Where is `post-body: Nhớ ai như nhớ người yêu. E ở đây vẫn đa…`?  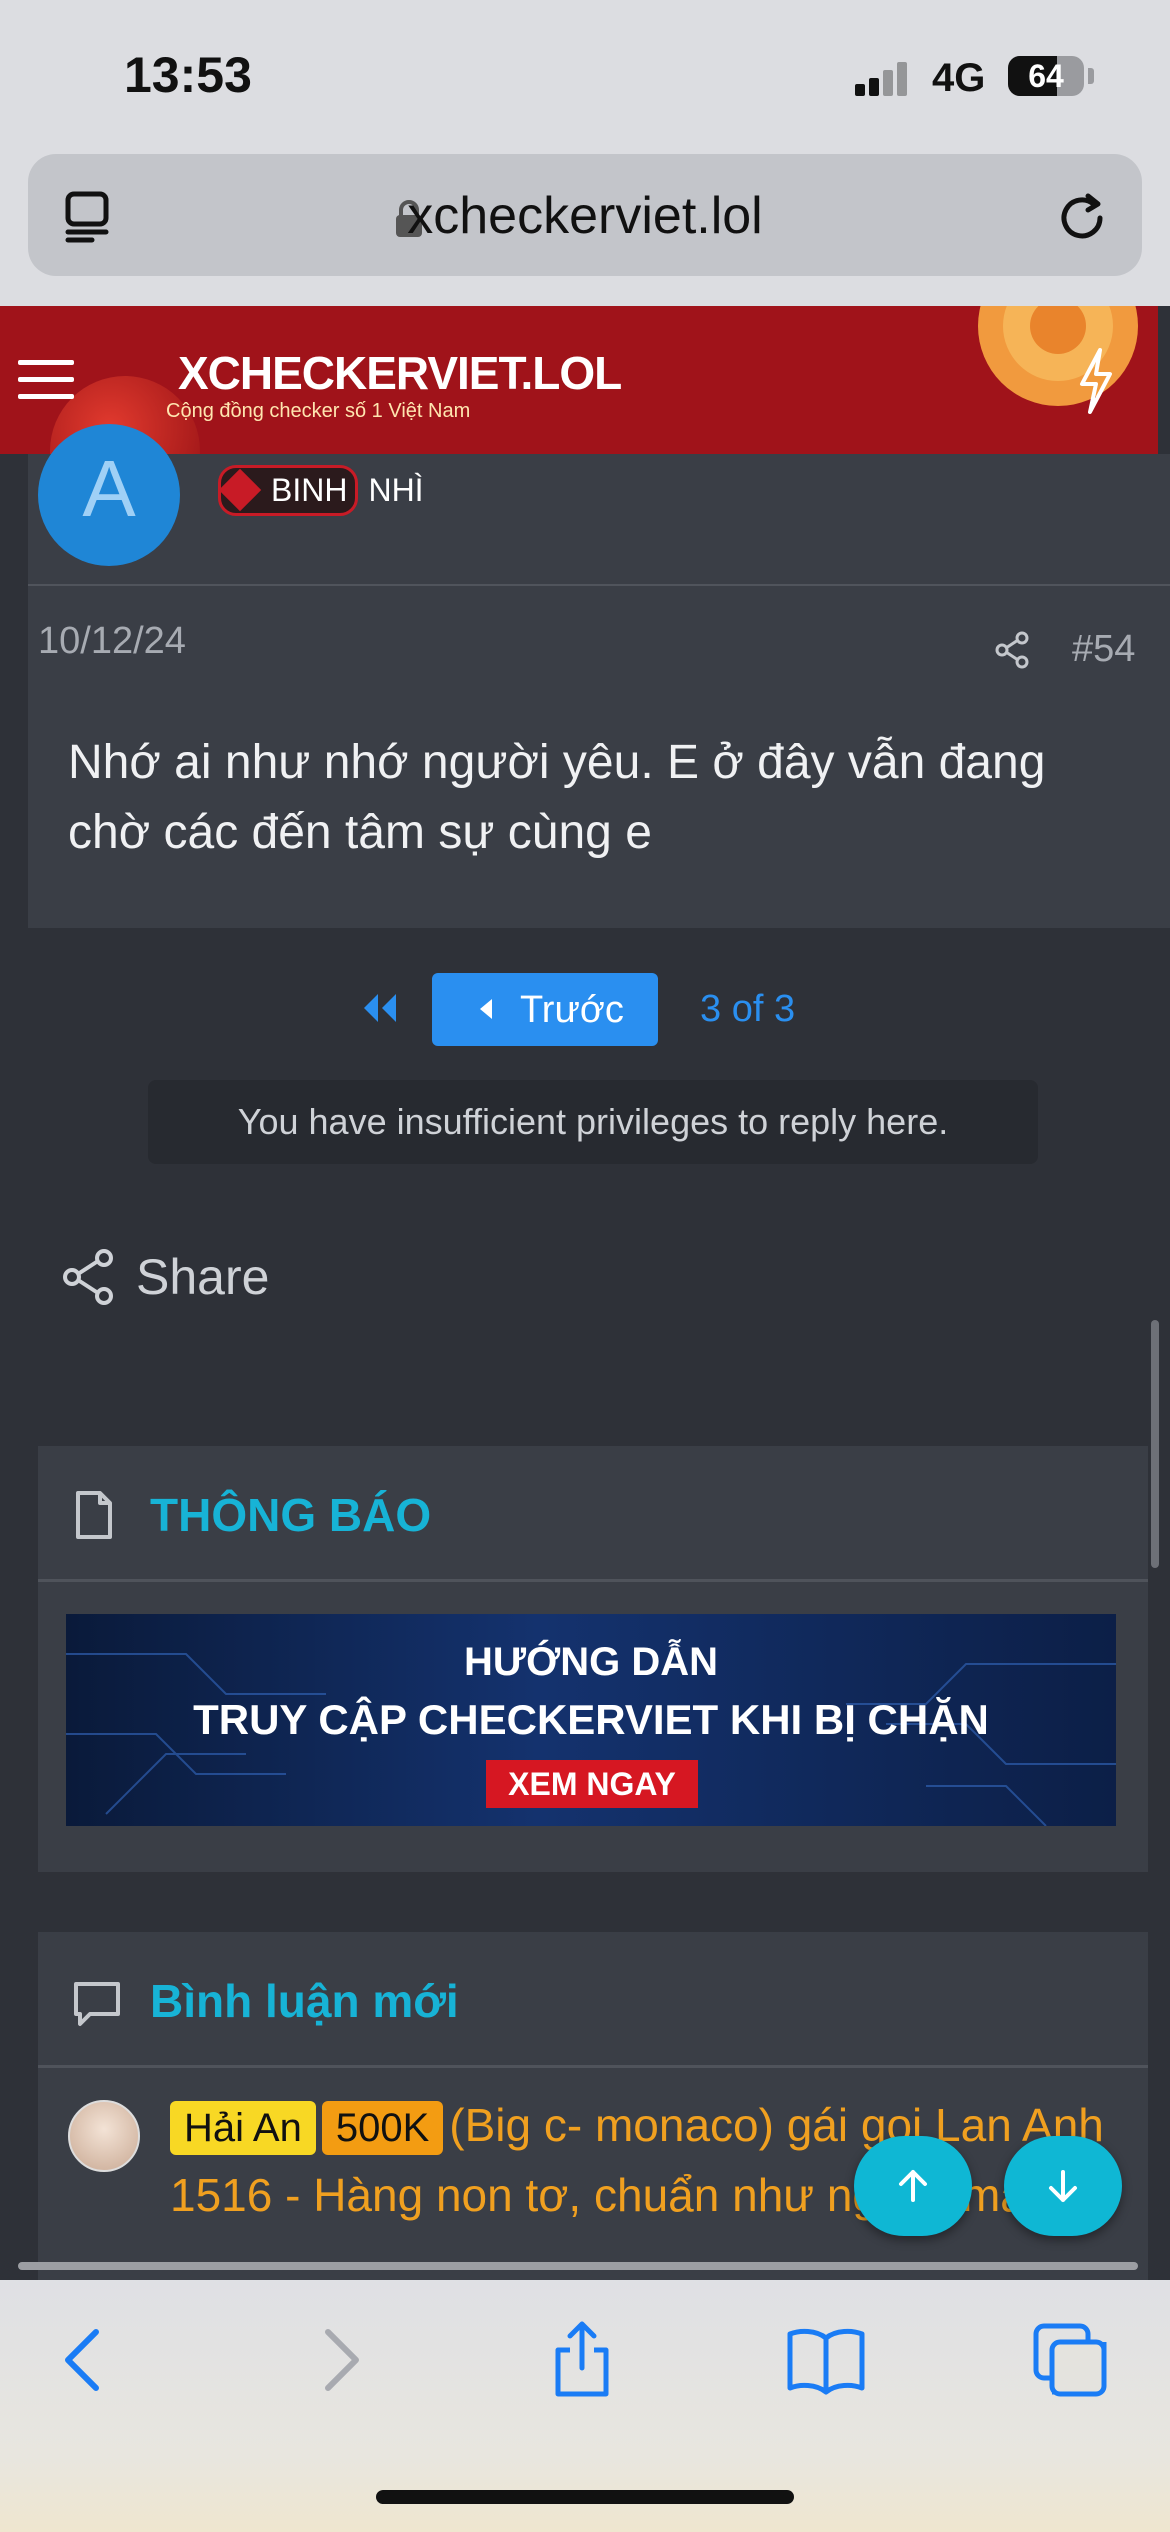
post-body: Nhớ ai như nhớ người yêu. E ở đây vẫn đa… is located at coordinates (557, 797).